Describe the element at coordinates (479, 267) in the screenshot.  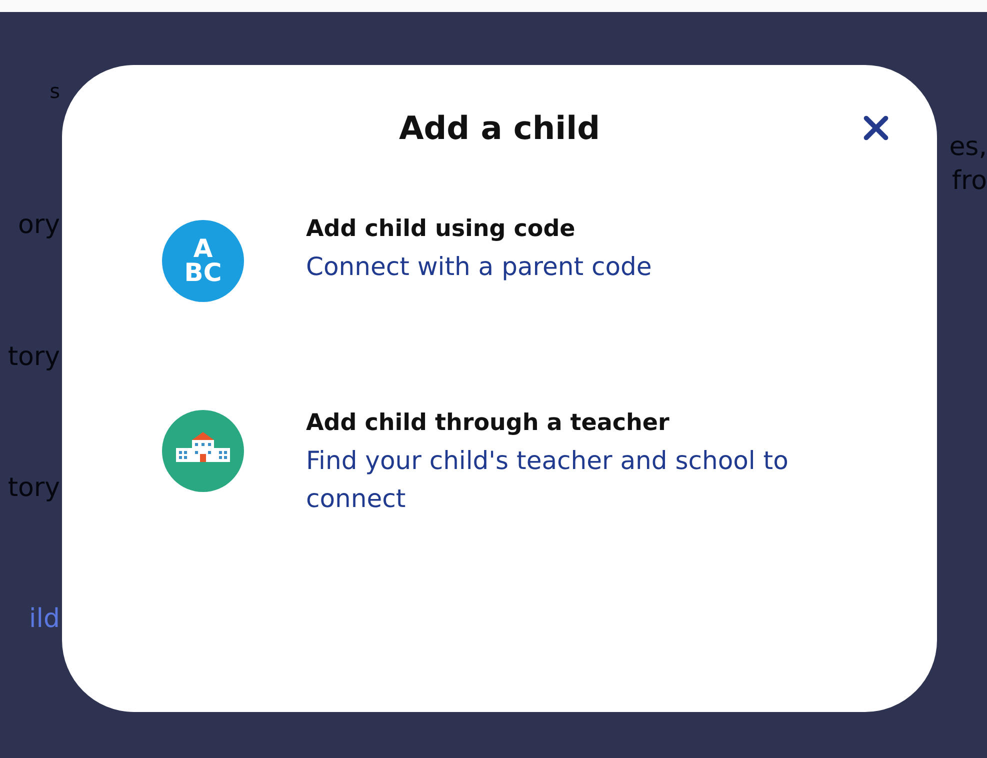
I see `option-description: Connect with a parent code` at that location.